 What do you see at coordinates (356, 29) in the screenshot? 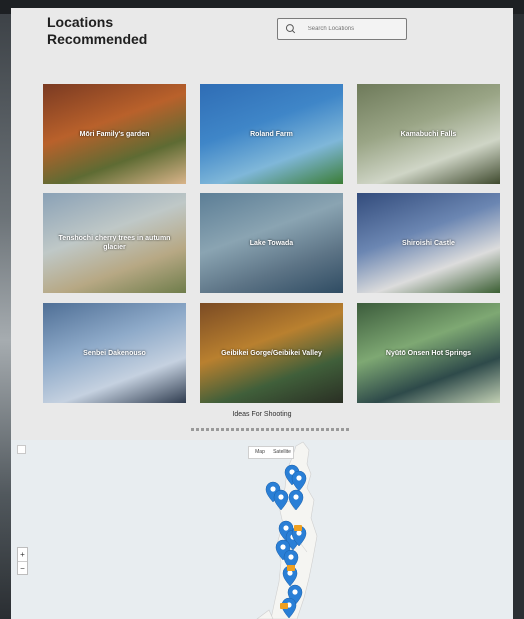
I see `search-input` at bounding box center [356, 29].